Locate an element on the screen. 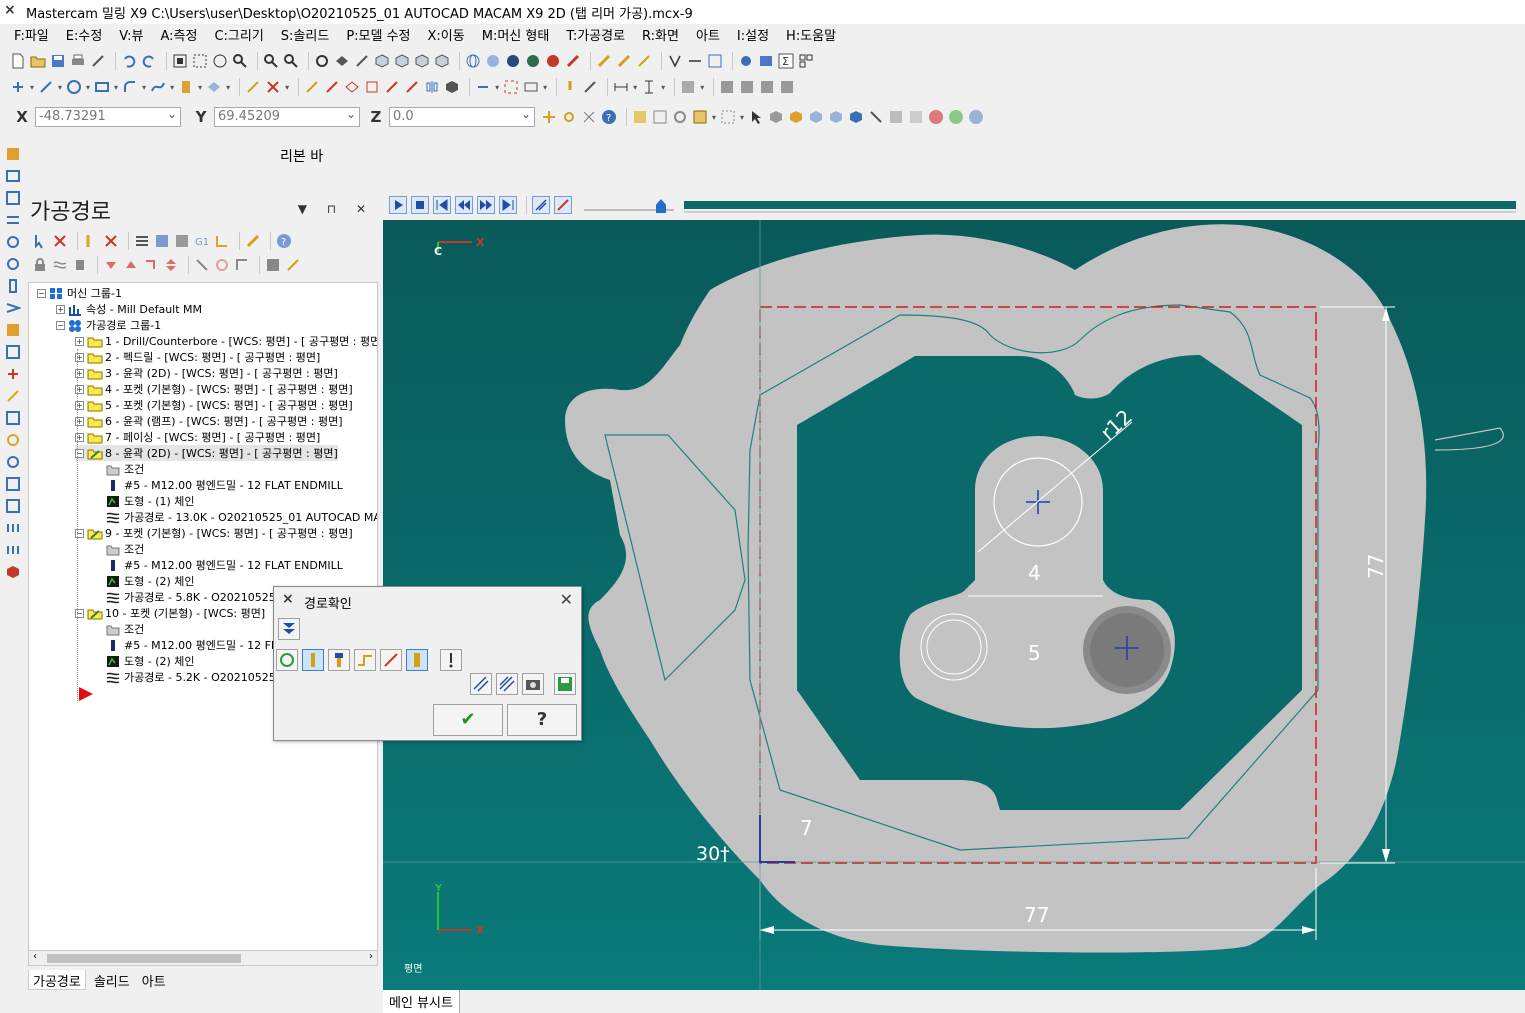 The height and width of the screenshot is (1013, 1525). shade-edge-icon is located at coordinates (533, 61).